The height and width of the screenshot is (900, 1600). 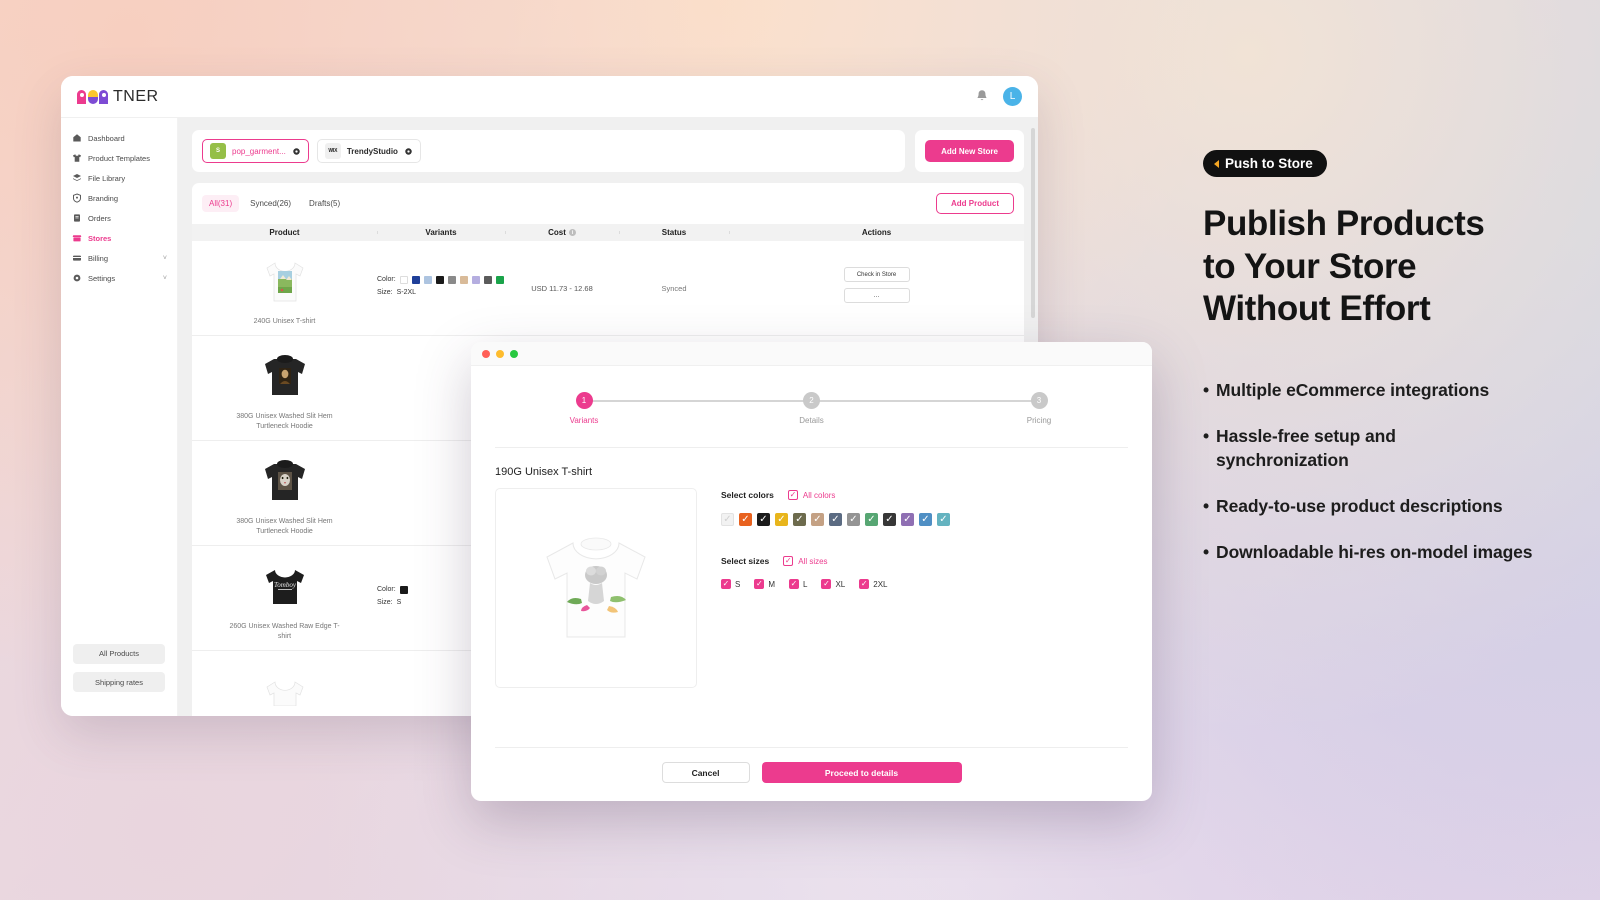 What do you see at coordinates (544, 472) in the screenshot?
I see `modal-product-title: 190G Unisex T-shirt` at bounding box center [544, 472].